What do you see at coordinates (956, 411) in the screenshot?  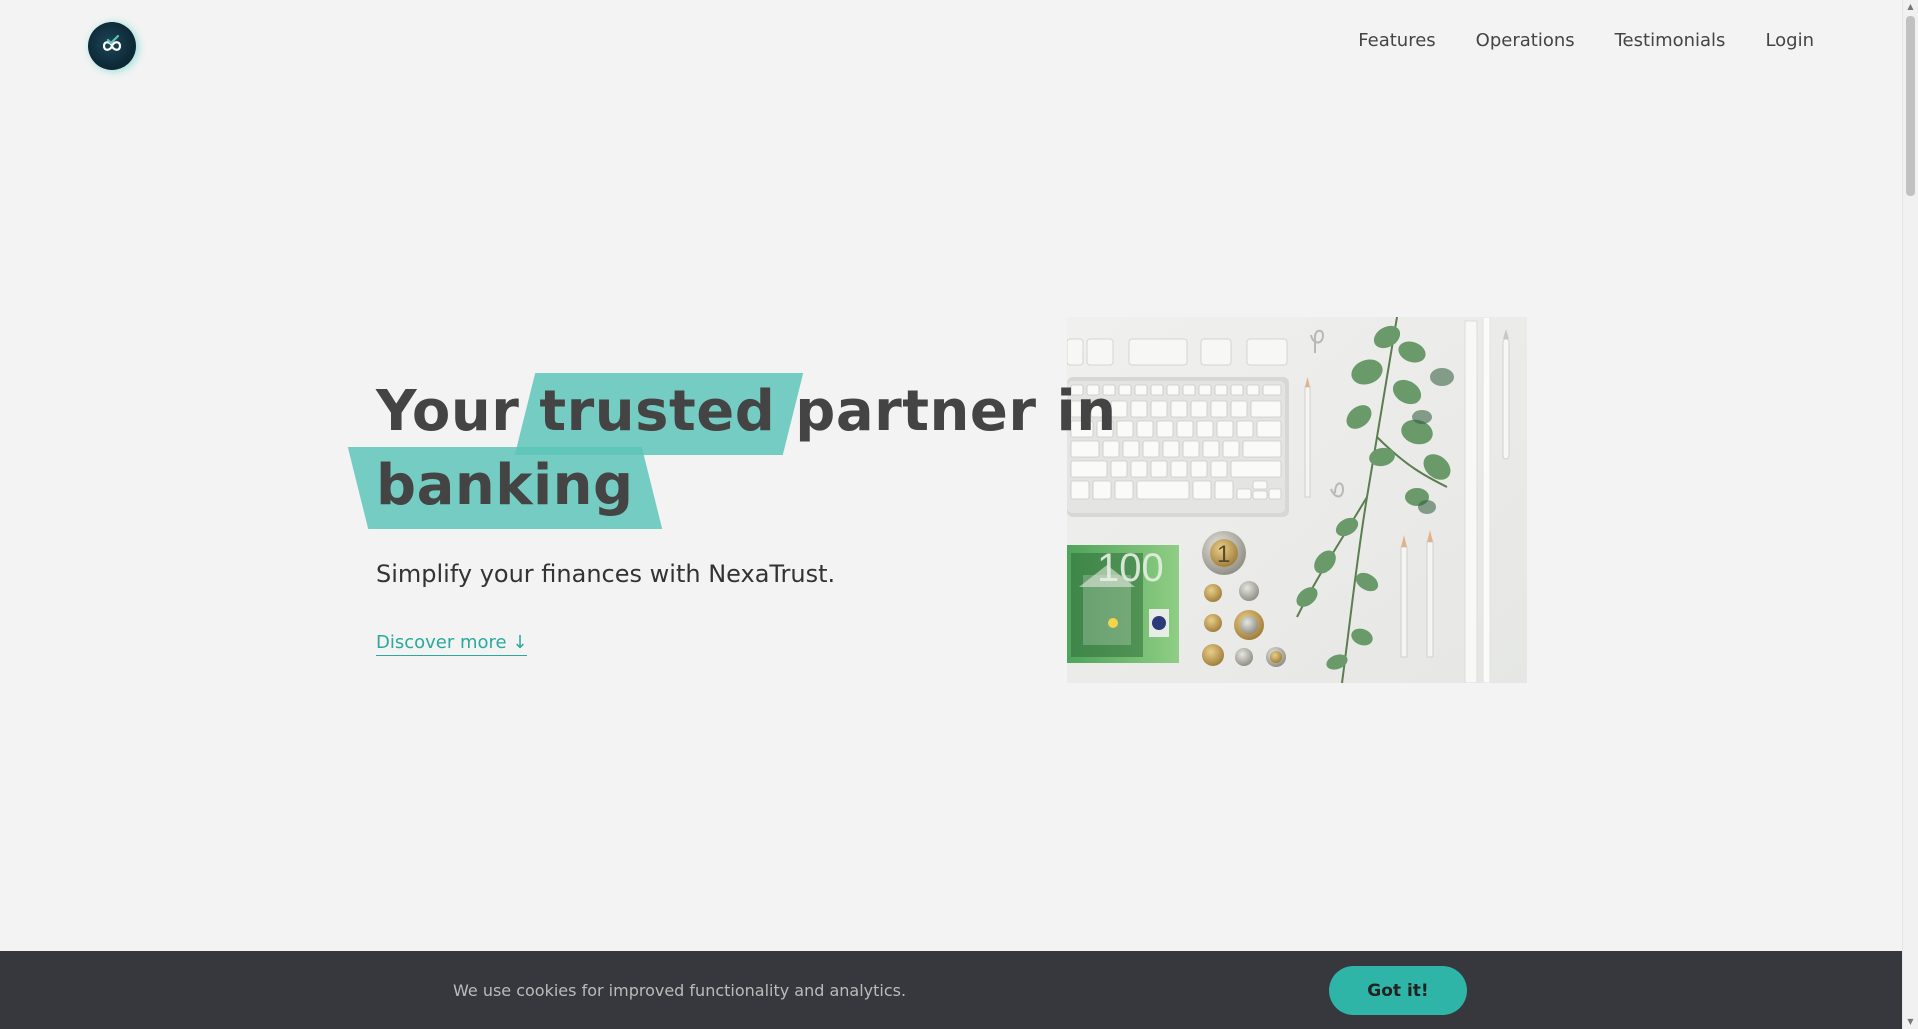 I see `hero-title-part2: partner in` at bounding box center [956, 411].